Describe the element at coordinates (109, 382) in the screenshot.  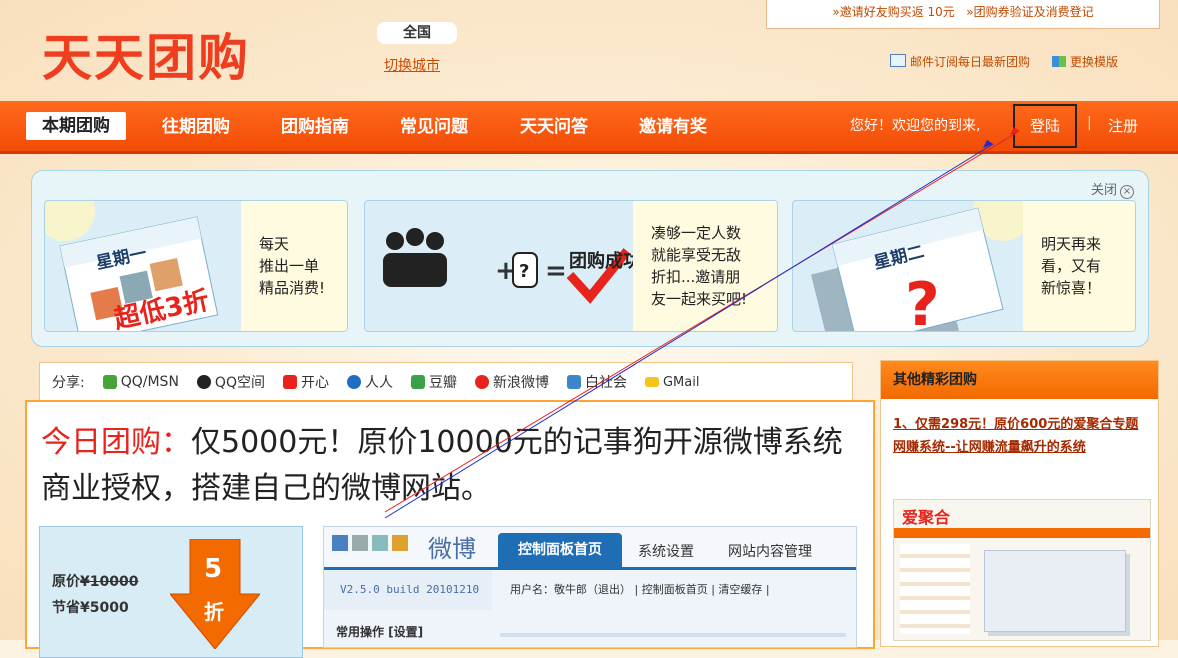
I see `qq-msn-icon` at that location.